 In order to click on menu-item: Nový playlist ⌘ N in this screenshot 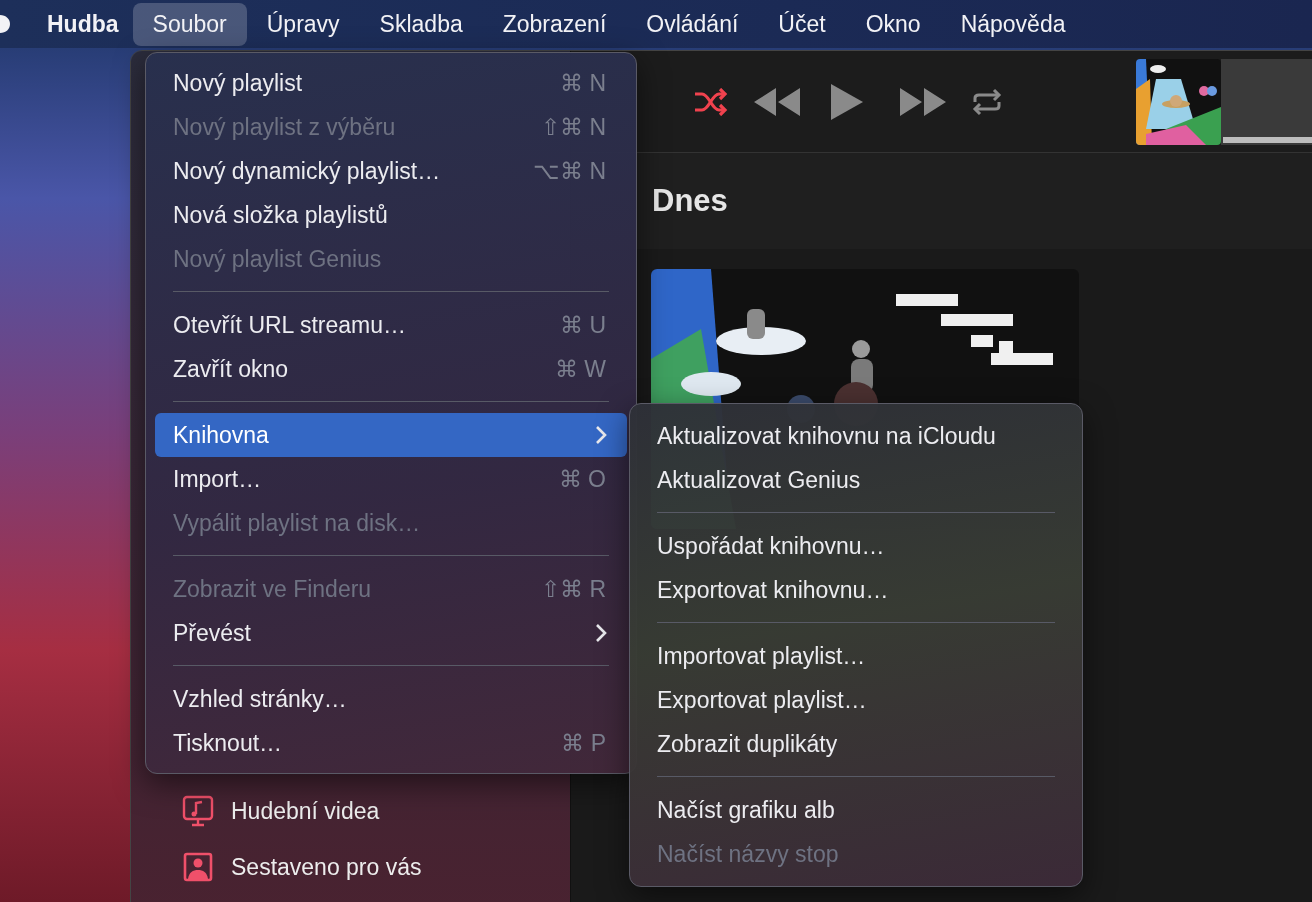, I will do `click(391, 83)`.